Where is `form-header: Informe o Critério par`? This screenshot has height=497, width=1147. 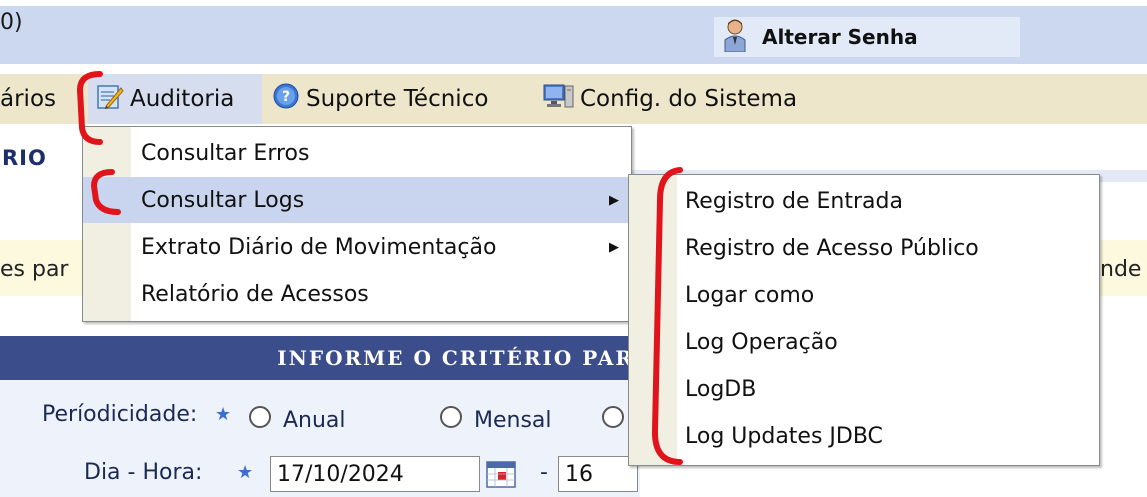
form-header: Informe o Critério par is located at coordinates (320, 358).